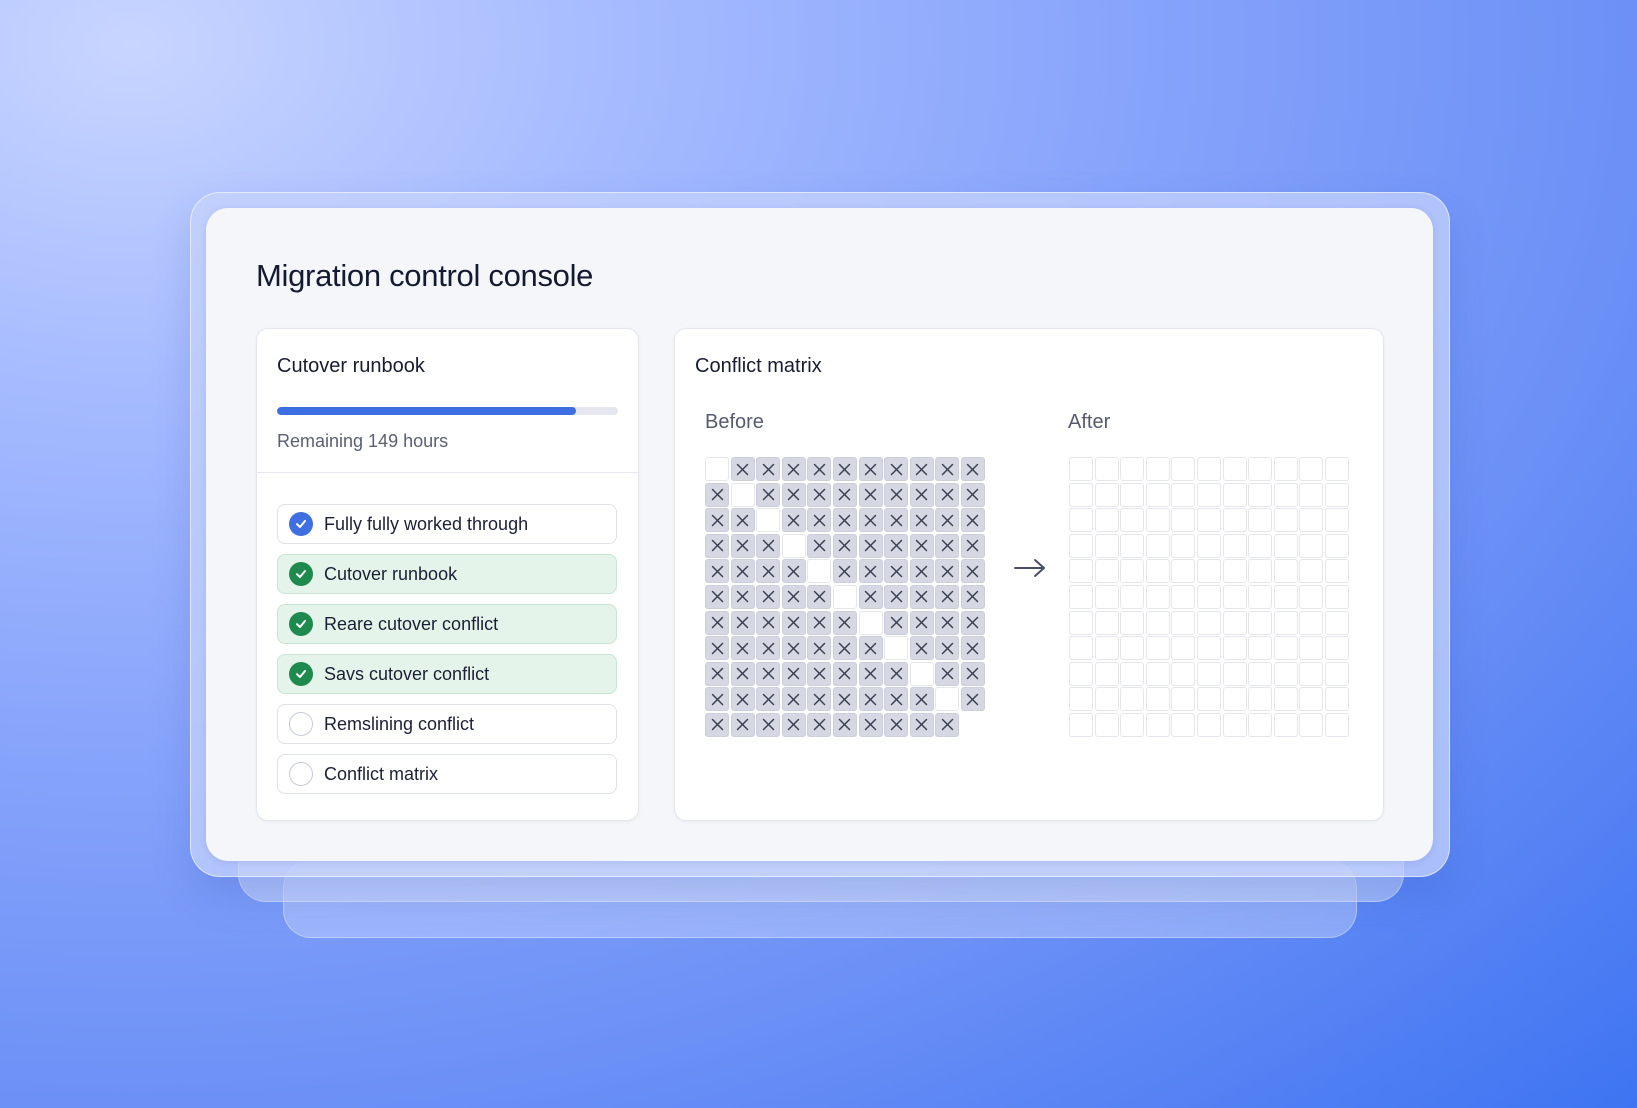 The width and height of the screenshot is (1637, 1108). I want to click on runbook-step: Reare cutover conflict, so click(447, 624).